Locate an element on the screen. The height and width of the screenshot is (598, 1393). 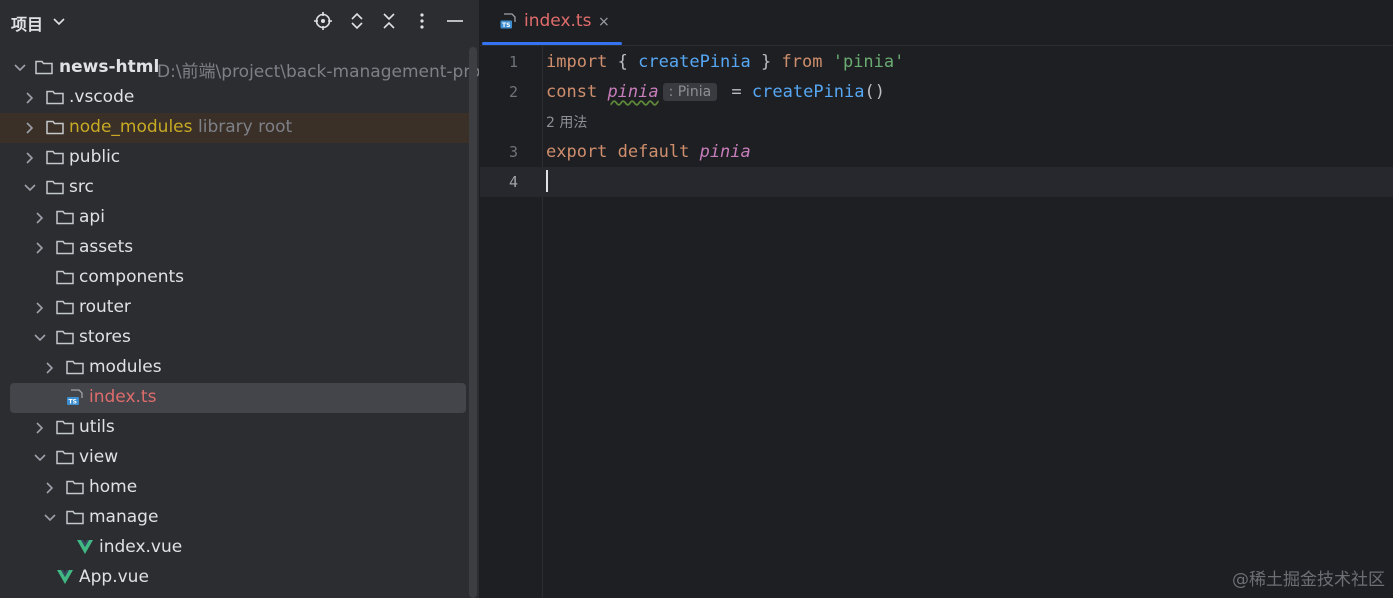
function-call-token: createPinia is located at coordinates (808, 92).